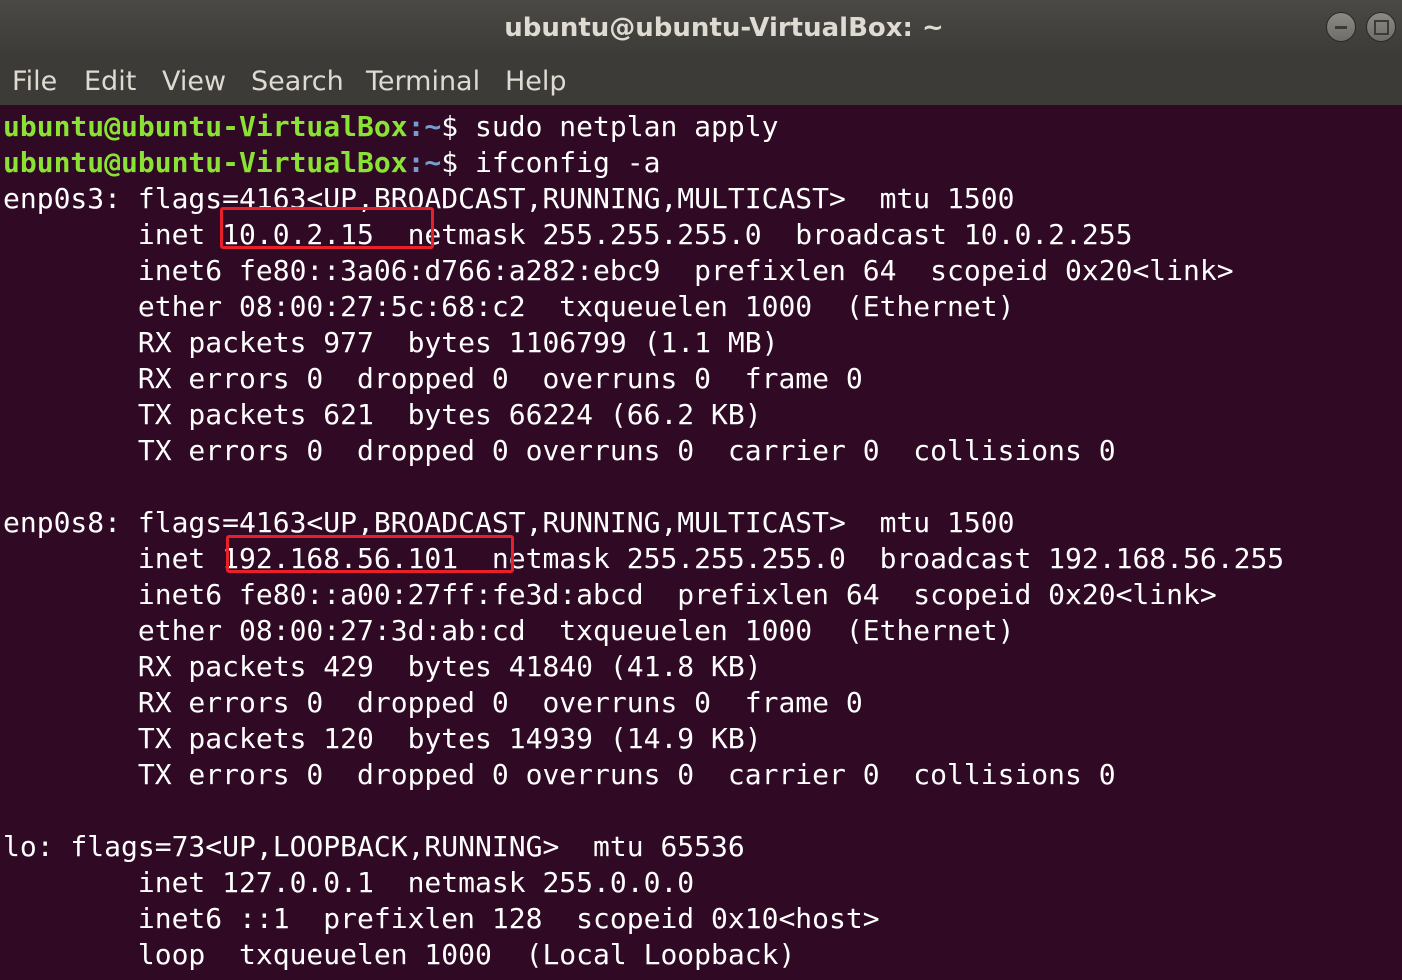 The height and width of the screenshot is (980, 1402). Describe the element at coordinates (724, 28) in the screenshot. I see `window-title: ubuntu@ubuntu-VirtualBox: ~` at that location.